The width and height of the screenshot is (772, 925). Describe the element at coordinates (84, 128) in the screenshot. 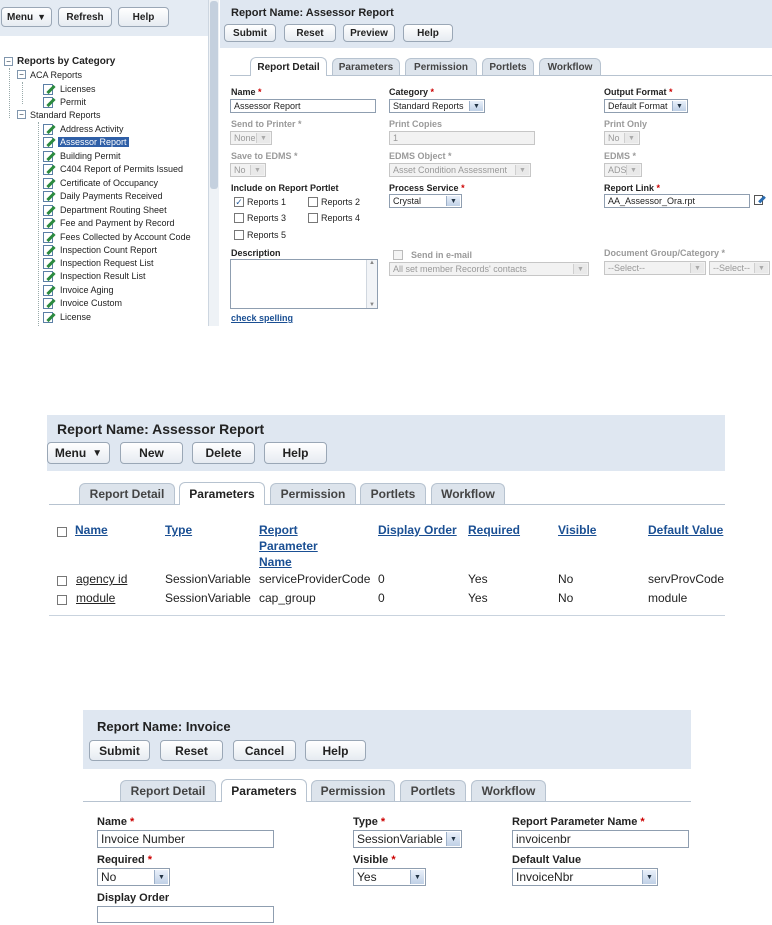

I see `tree-item: Address Activity` at that location.